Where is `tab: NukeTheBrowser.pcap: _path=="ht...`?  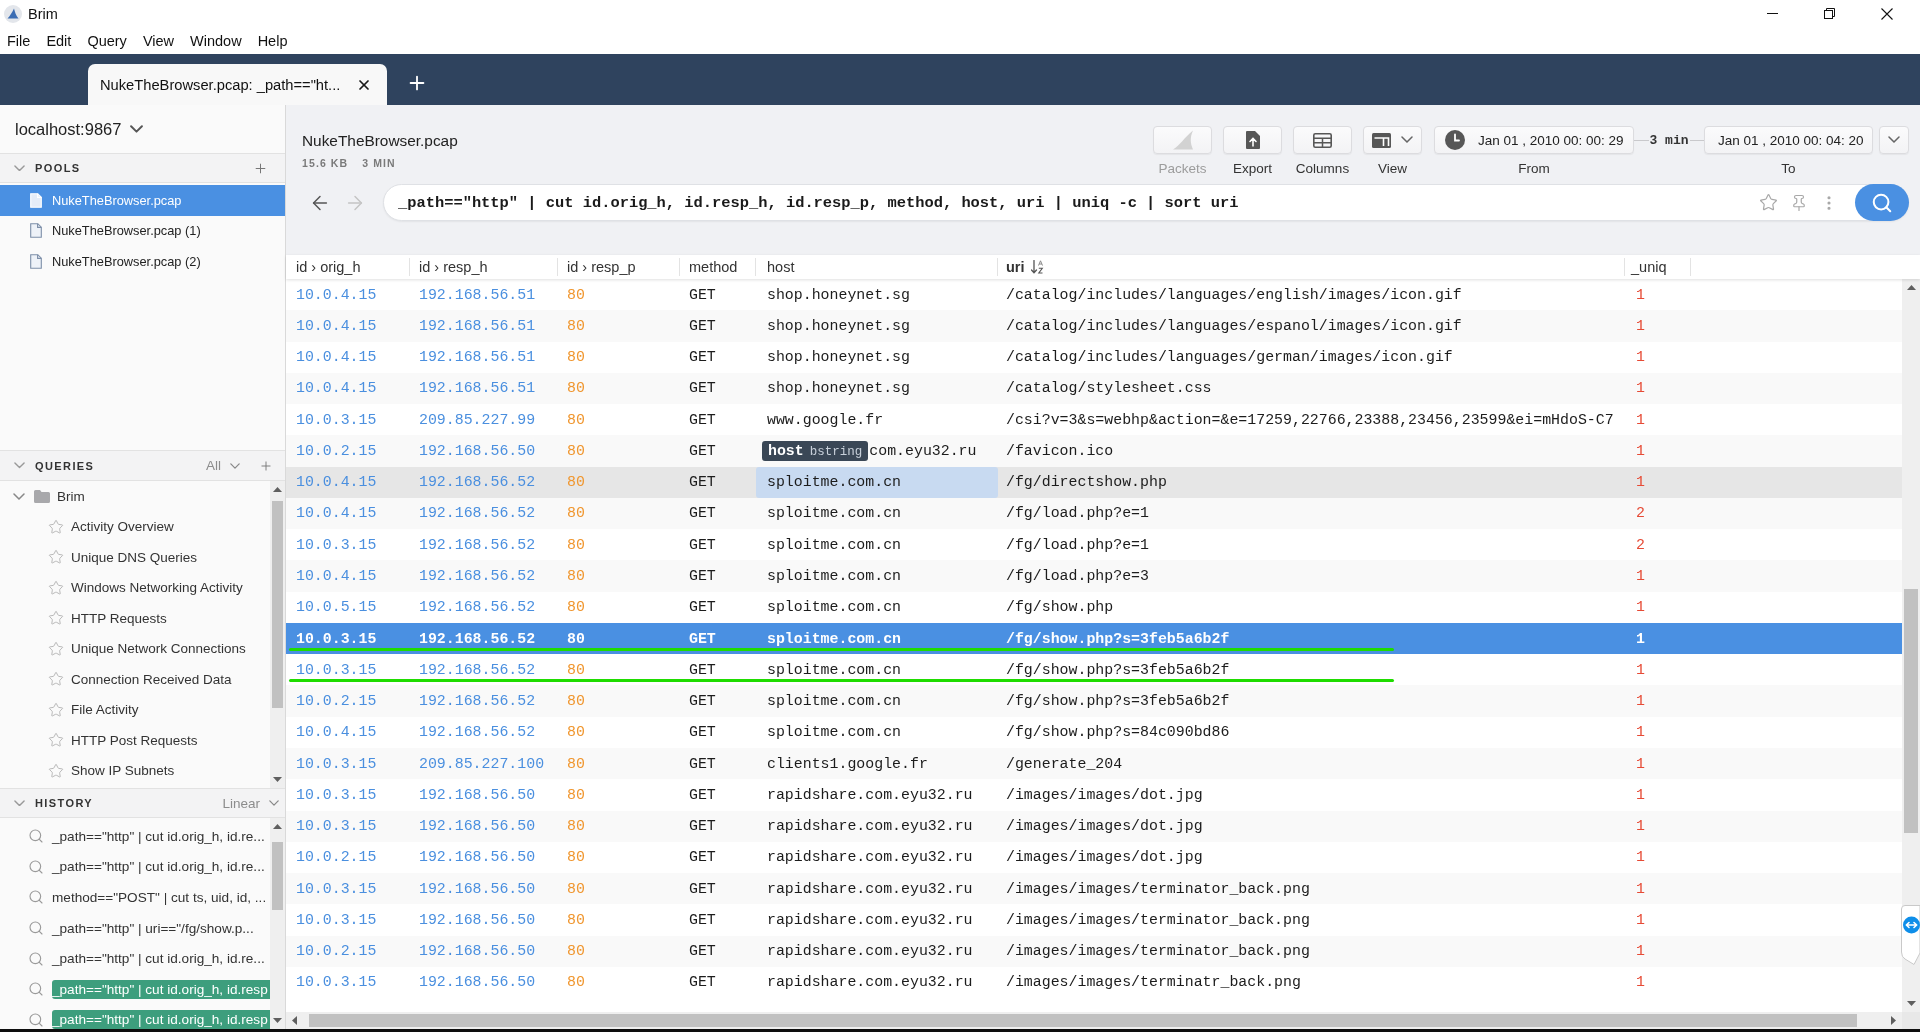
tab: NukeTheBrowser.pcap: _path=="ht... is located at coordinates (237, 84).